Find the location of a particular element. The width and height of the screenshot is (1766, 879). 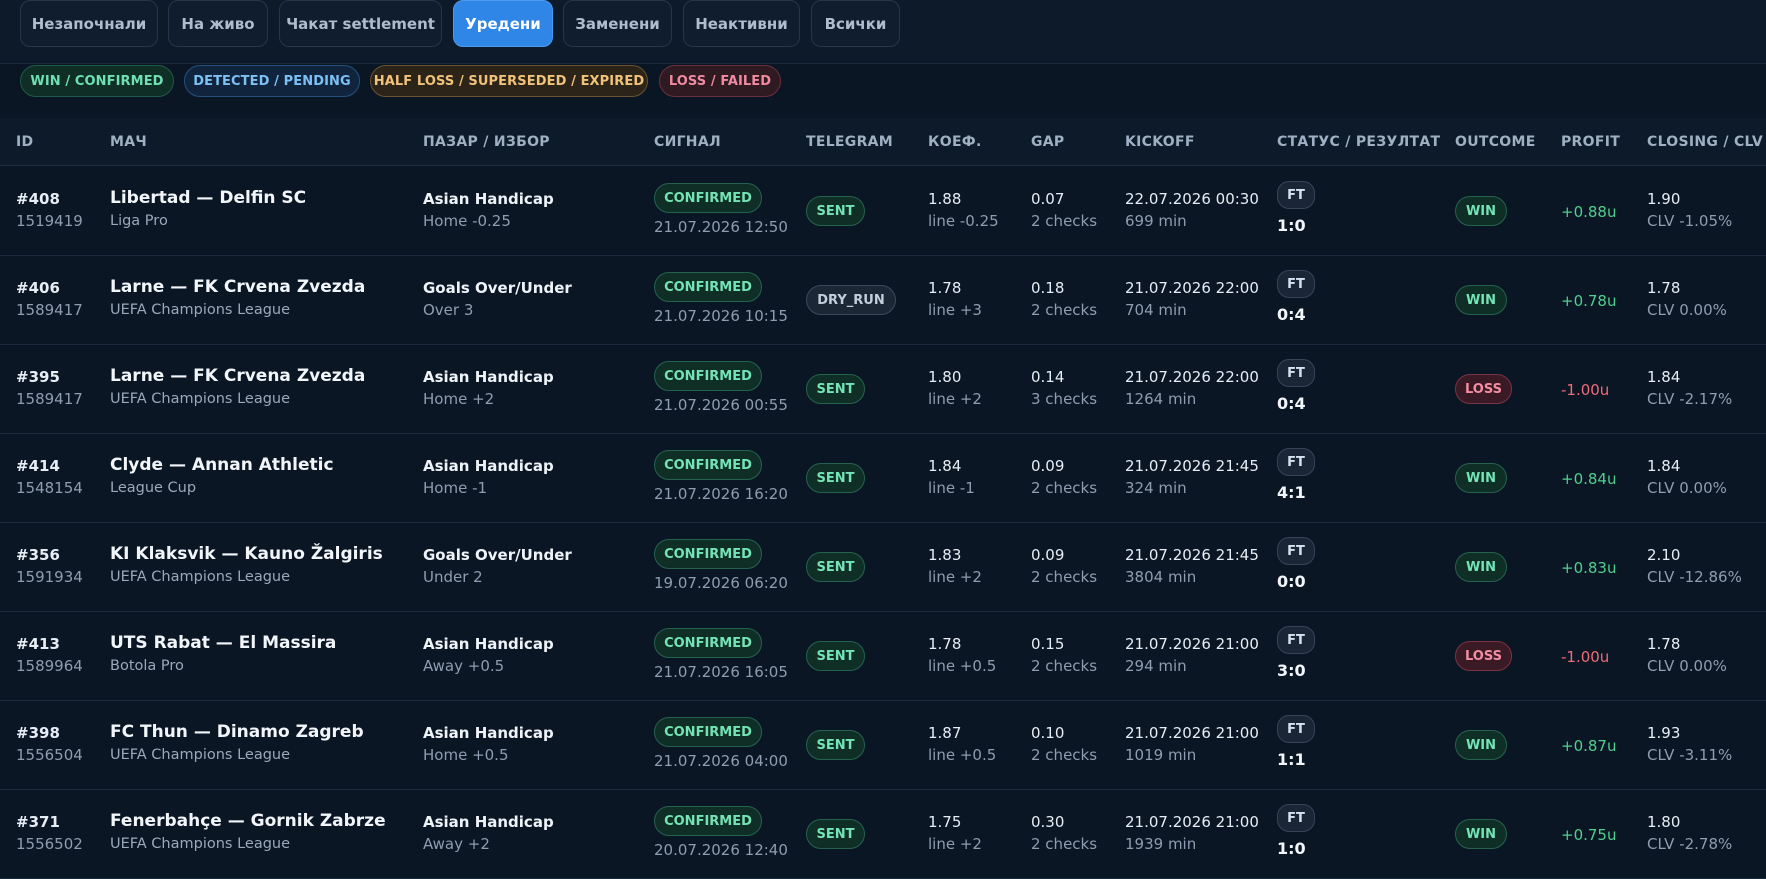

col-profit: PROFIT is located at coordinates (1590, 142).